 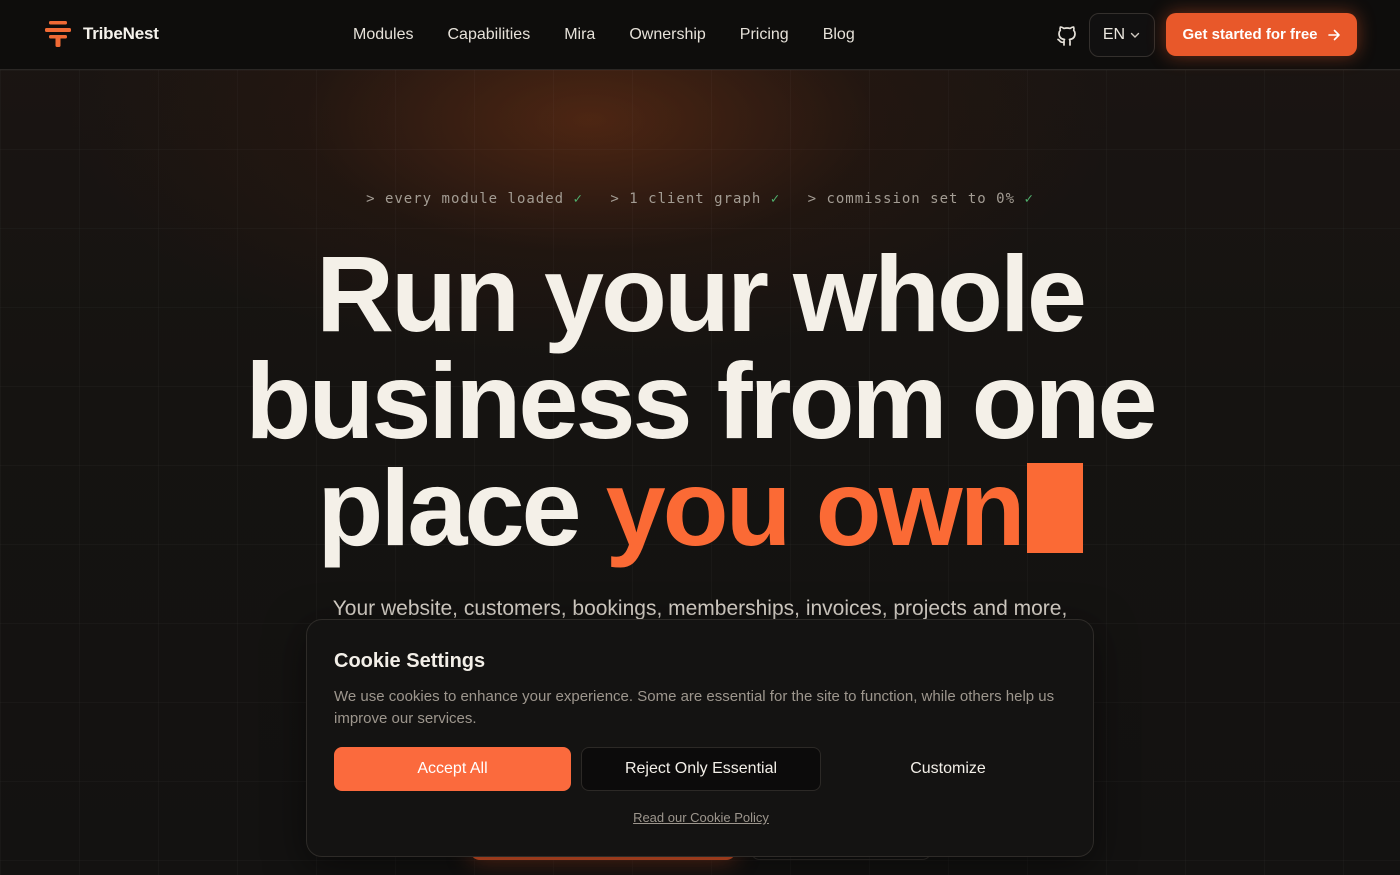 What do you see at coordinates (701, 817) in the screenshot?
I see `cookie-policy-link: Read our Cookie Policy` at bounding box center [701, 817].